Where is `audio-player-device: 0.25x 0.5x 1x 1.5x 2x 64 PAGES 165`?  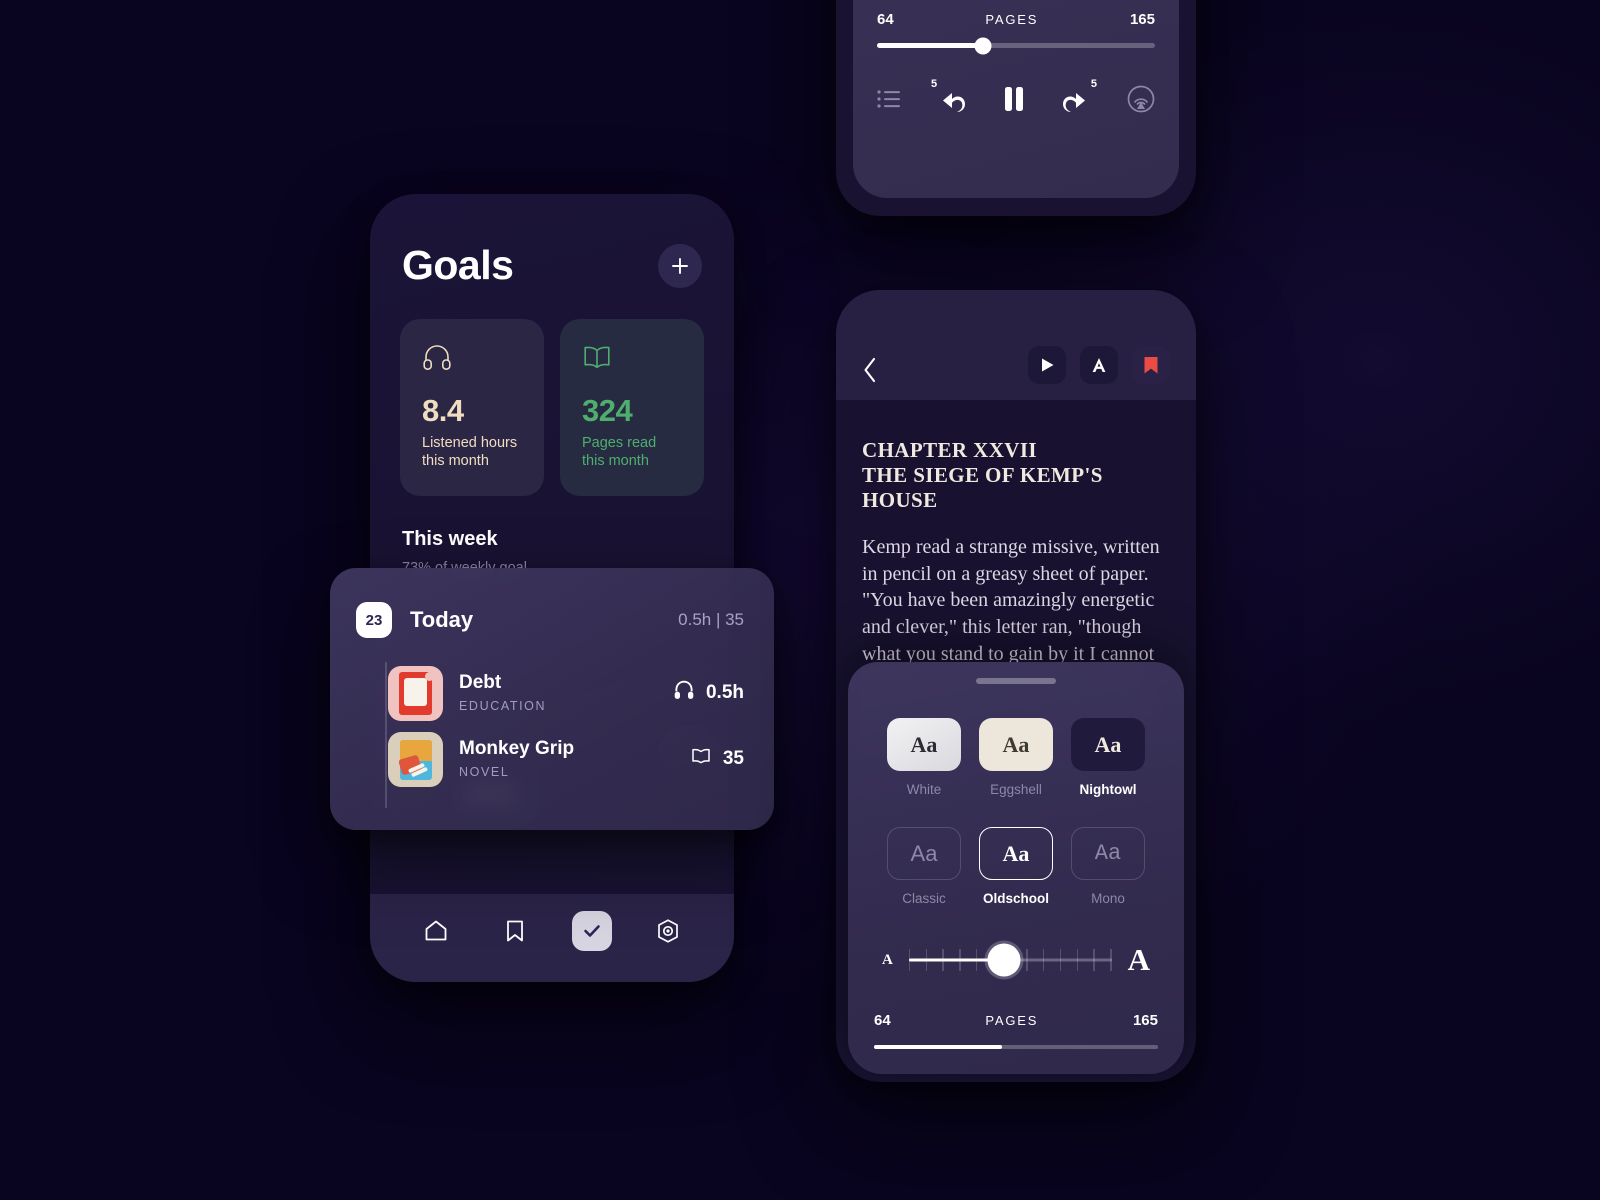
audio-player-device: 0.25x 0.5x 1x 1.5x 2x 64 PAGES 165 is located at coordinates (1016, 108).